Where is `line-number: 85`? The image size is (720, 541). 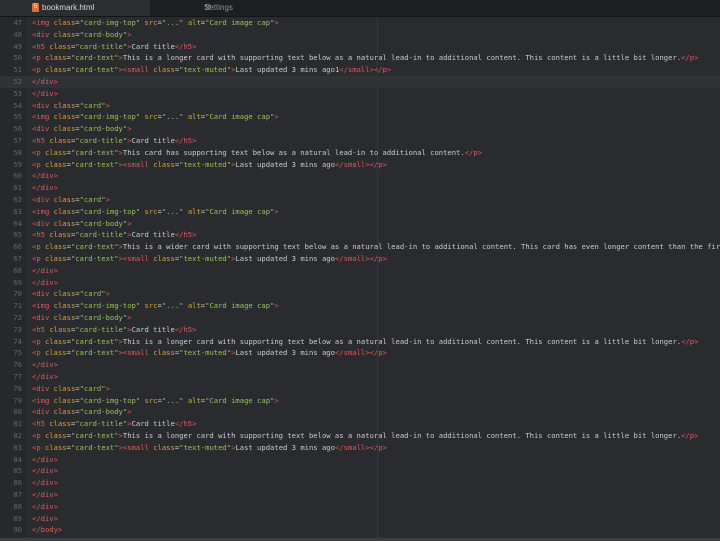
line-number: 85 is located at coordinates (17, 471).